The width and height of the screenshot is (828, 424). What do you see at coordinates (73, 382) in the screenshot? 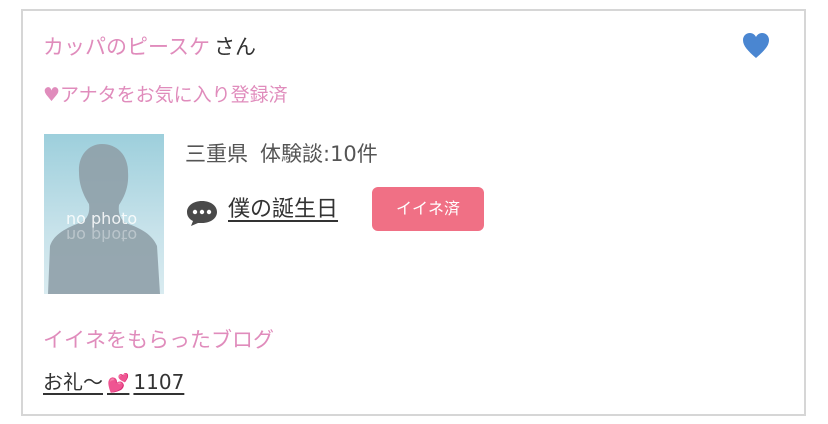
I see `blog-link-text: お礼～` at bounding box center [73, 382].